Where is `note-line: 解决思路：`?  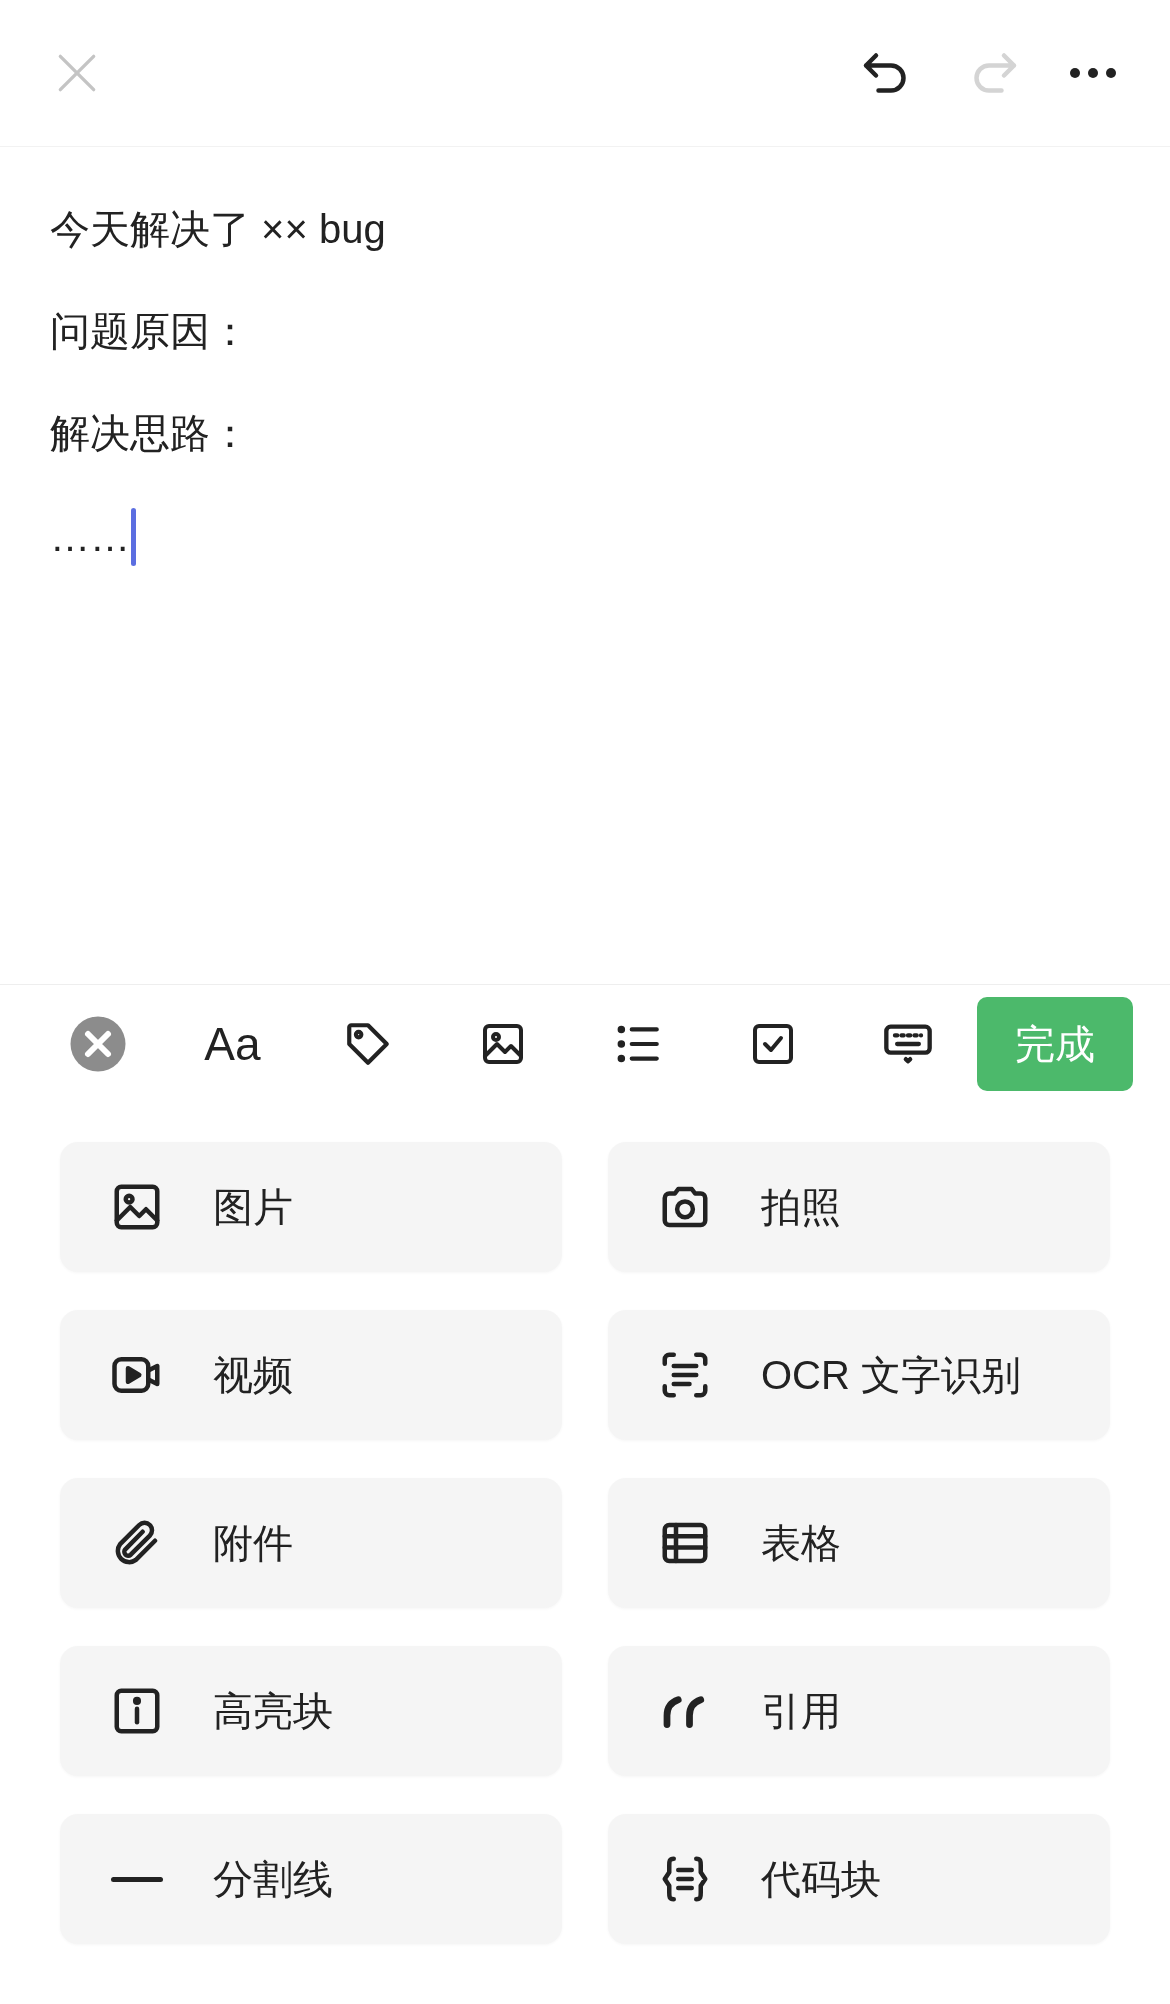 note-line: 解决思路： is located at coordinates (150, 433).